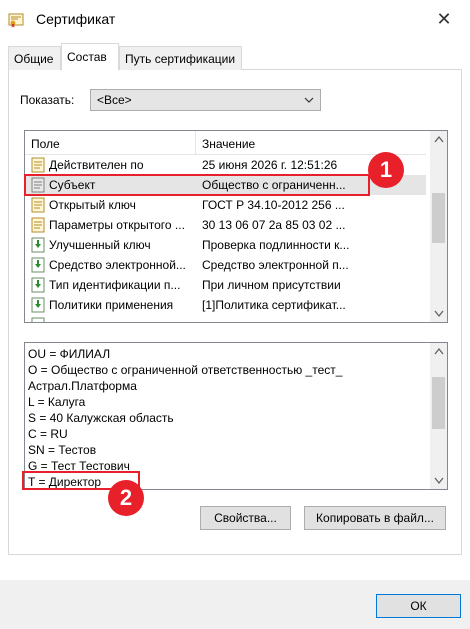 This screenshot has height=629, width=470. What do you see at coordinates (225, 165) in the screenshot?
I see `list-row: Действителен по 25 июня 2026 г. 12:51:26` at bounding box center [225, 165].